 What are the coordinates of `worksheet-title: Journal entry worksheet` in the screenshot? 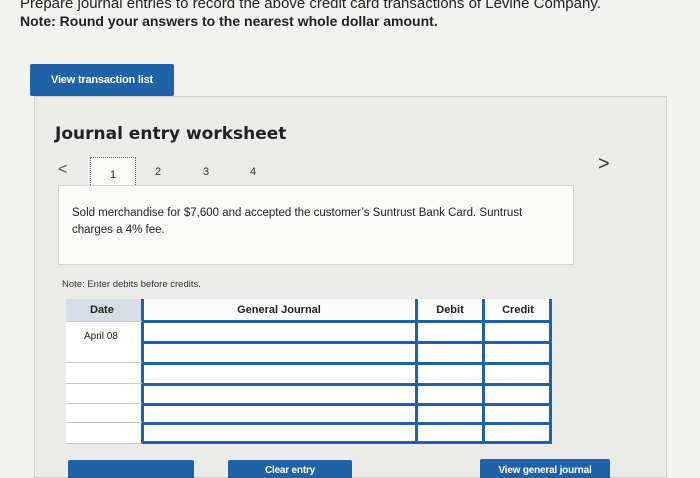 It's located at (171, 134).